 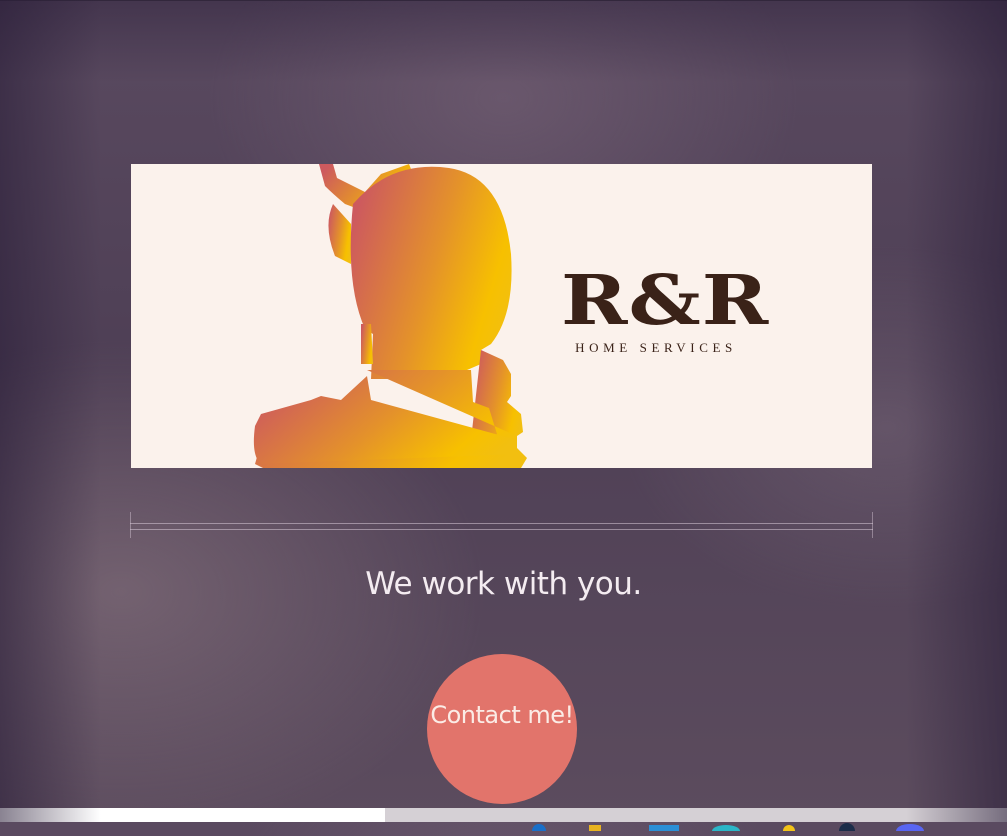 I want to click on brand-logo: R&R HOME SERVICES, so click(x=665, y=307).